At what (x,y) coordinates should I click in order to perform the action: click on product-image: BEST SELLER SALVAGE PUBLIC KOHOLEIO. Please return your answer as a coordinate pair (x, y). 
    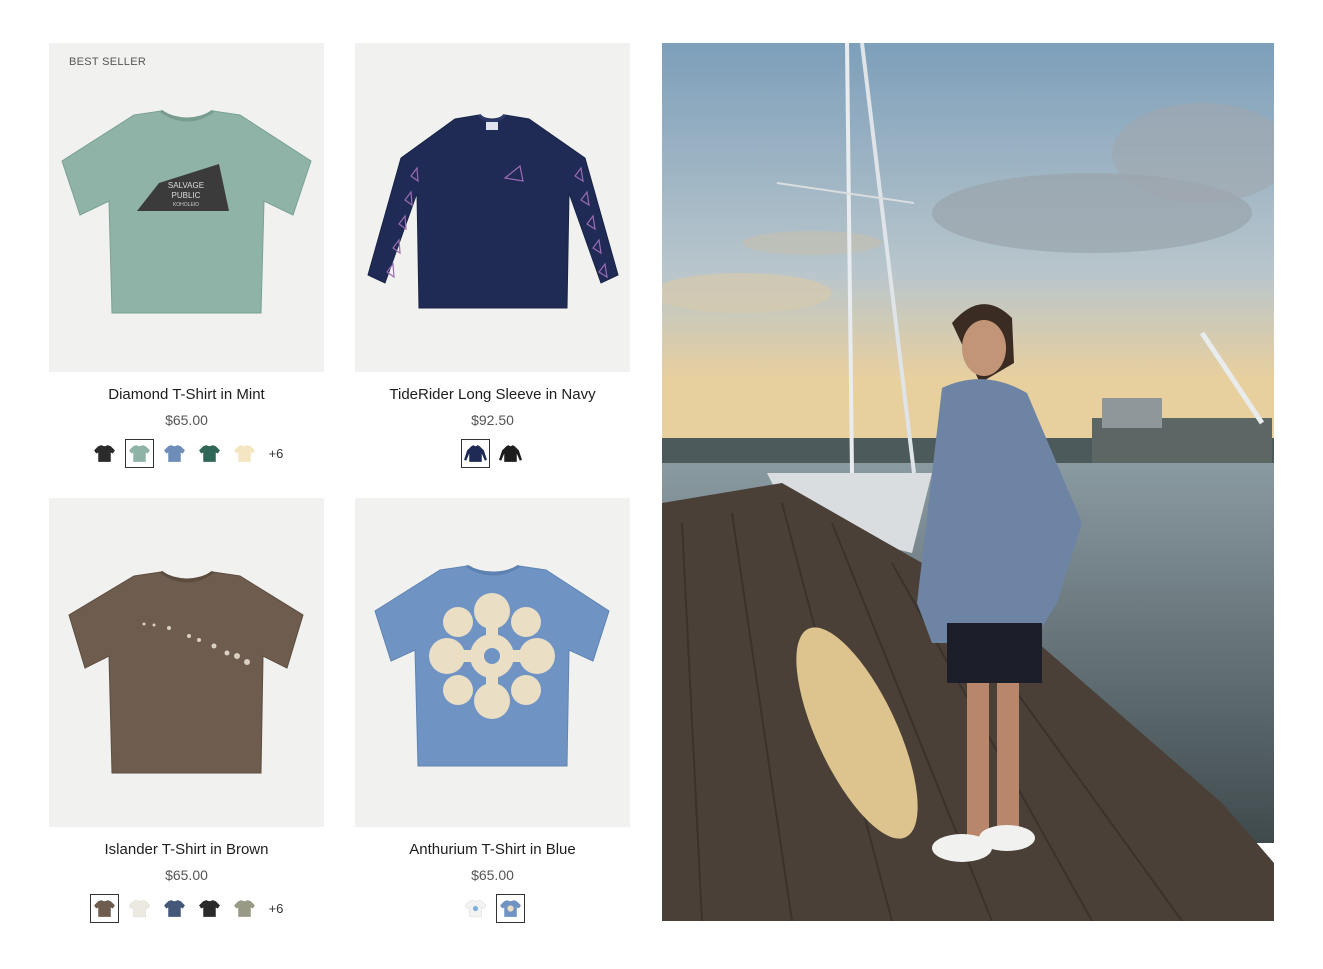
    Looking at the image, I should click on (186, 207).